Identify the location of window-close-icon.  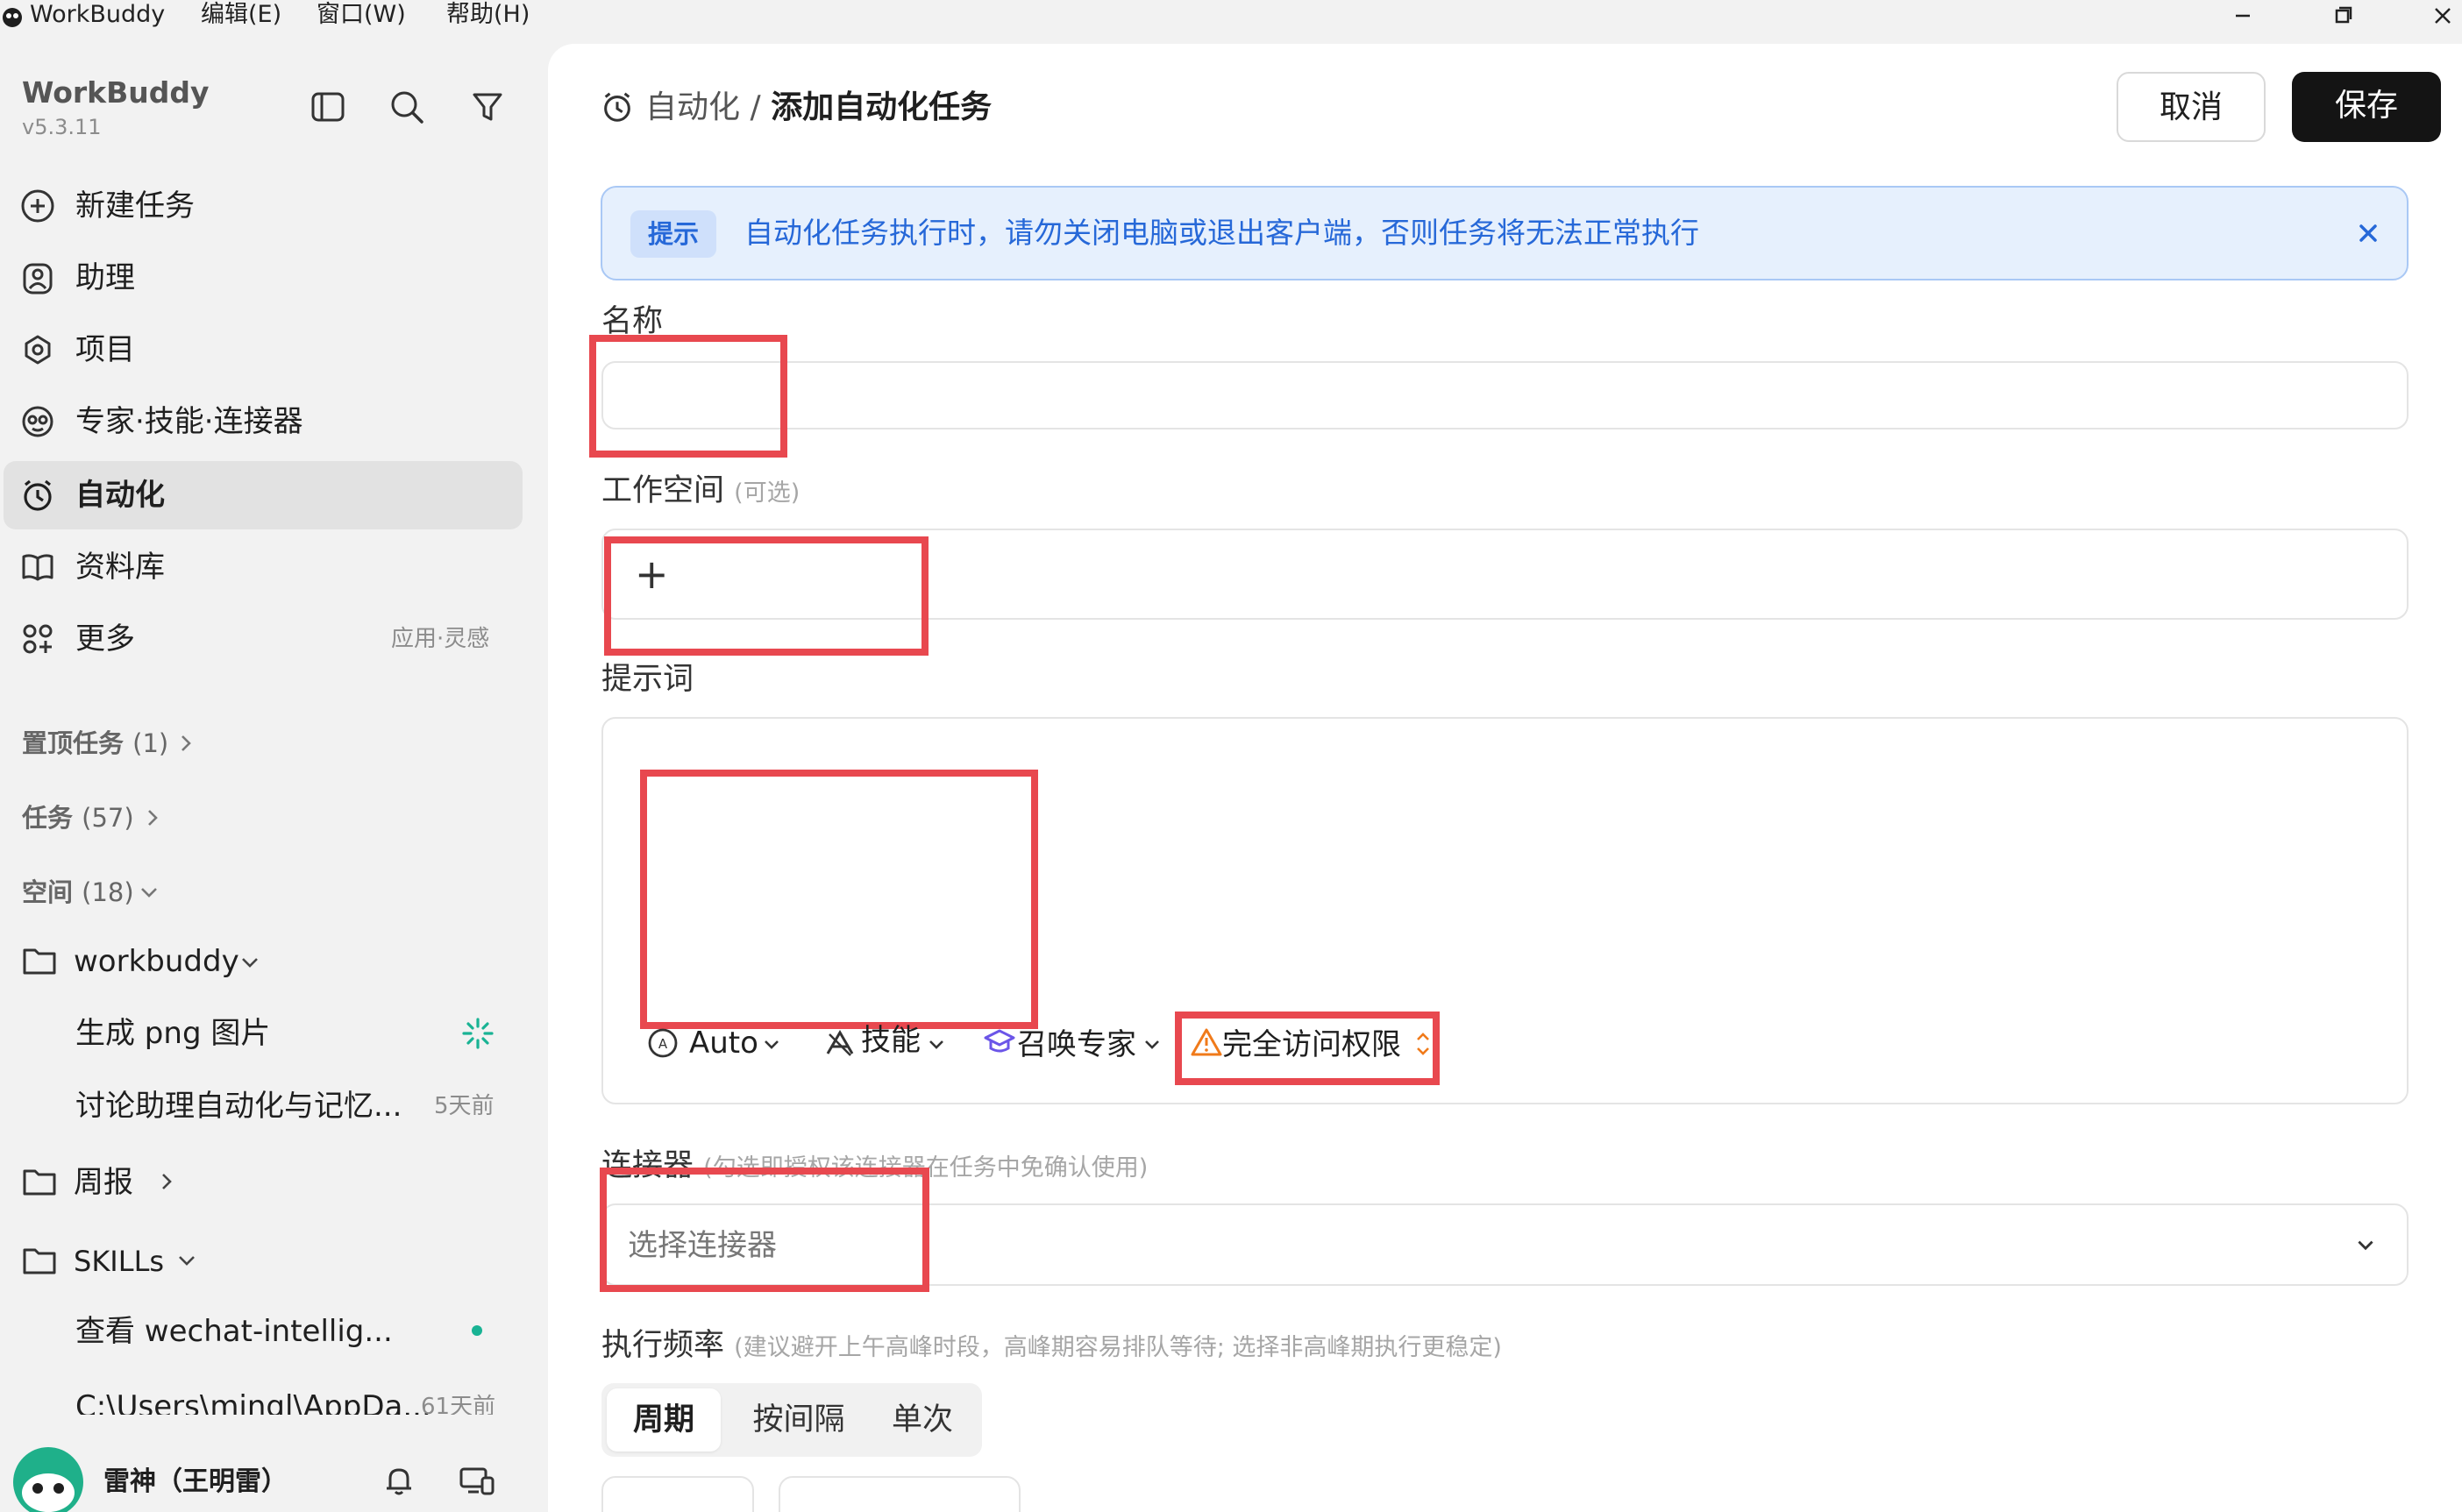
(2442, 16).